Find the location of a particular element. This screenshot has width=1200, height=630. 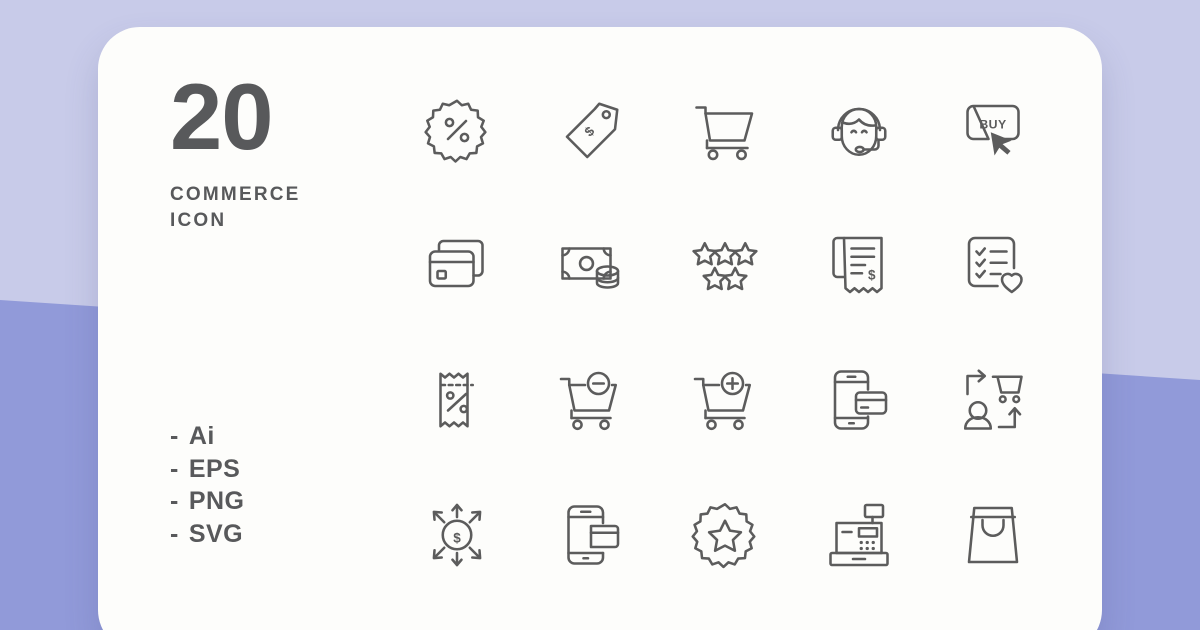

format-label-png: PNG is located at coordinates (216, 501).